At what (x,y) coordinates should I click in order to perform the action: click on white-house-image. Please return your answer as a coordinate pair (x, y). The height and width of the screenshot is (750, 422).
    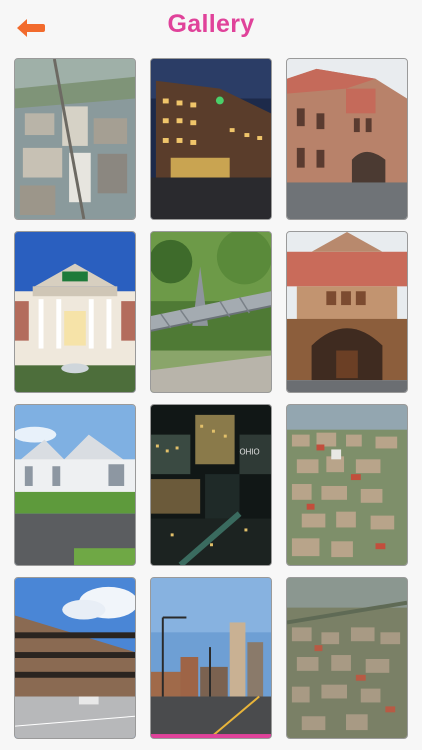
    Looking at the image, I should click on (75, 485).